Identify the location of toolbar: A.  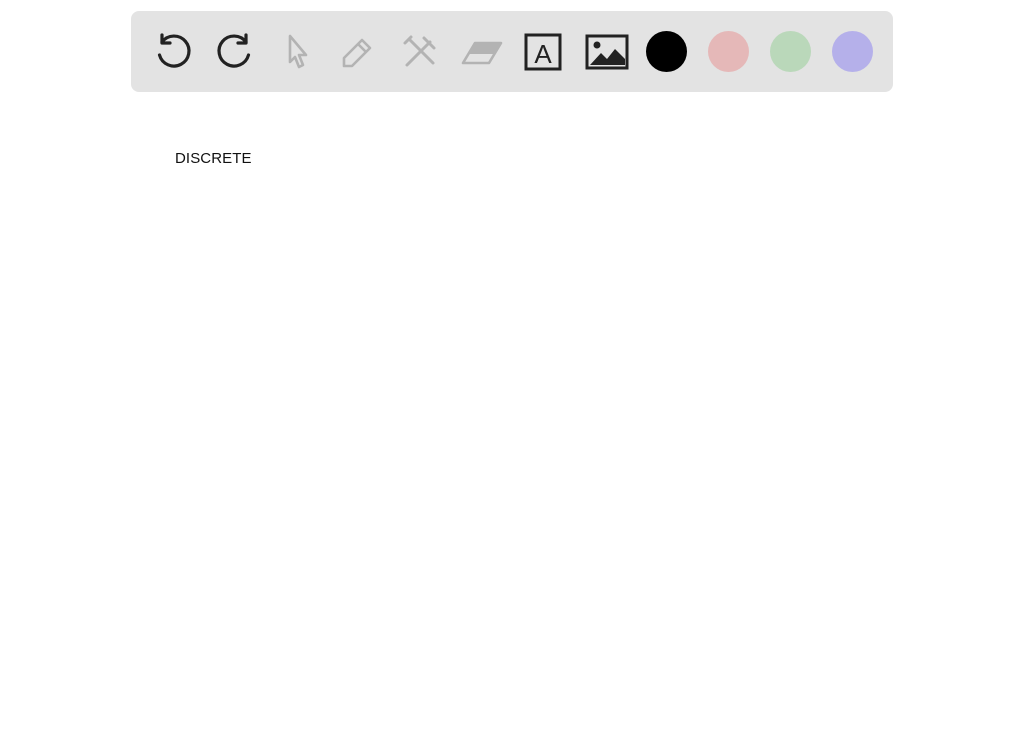
(512, 51).